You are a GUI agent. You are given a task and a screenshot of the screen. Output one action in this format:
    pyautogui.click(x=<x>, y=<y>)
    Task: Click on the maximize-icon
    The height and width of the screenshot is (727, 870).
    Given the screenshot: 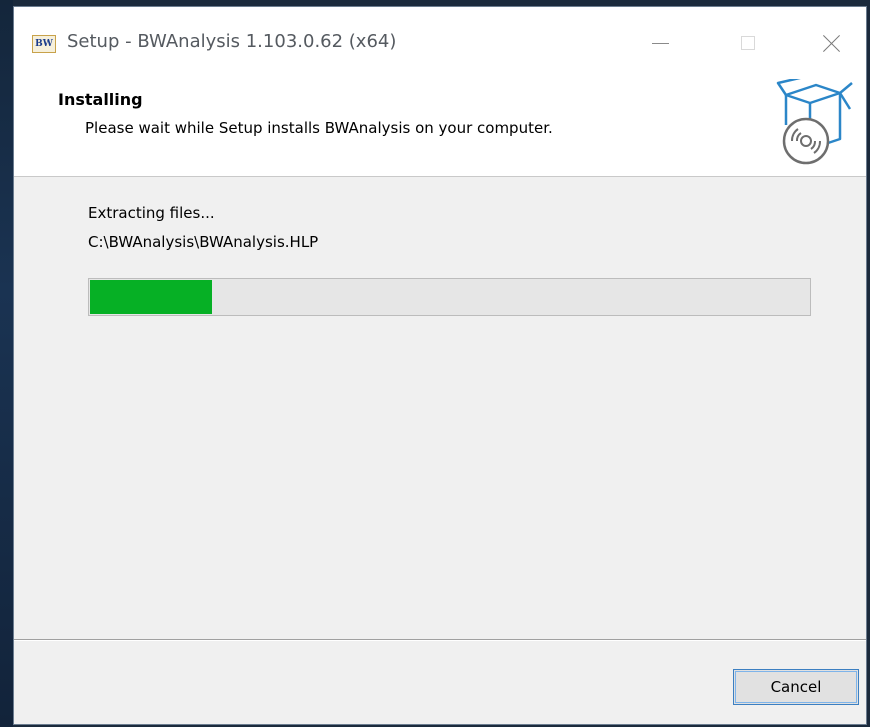 What is the action you would take?
    pyautogui.click(x=748, y=43)
    